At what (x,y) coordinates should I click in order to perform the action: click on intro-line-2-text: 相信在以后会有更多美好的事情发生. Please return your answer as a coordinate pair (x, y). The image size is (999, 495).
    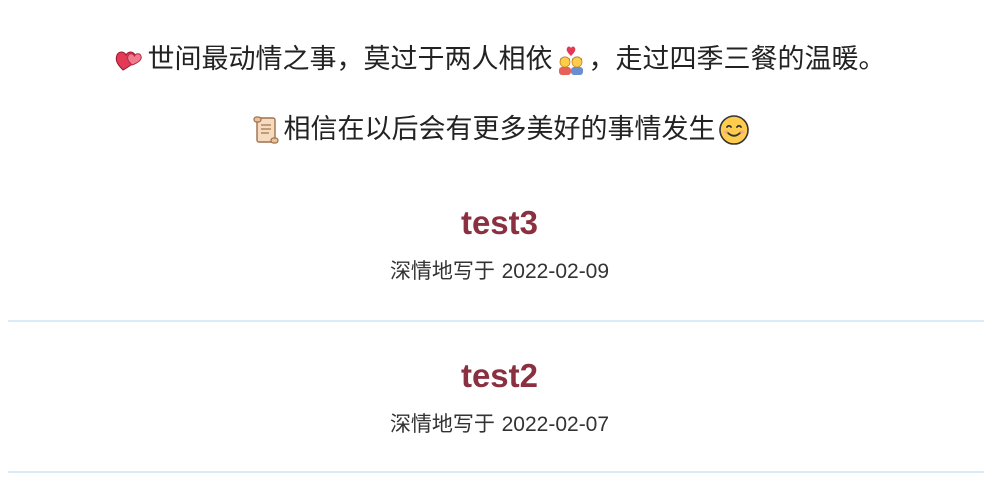
    Looking at the image, I should click on (499, 129).